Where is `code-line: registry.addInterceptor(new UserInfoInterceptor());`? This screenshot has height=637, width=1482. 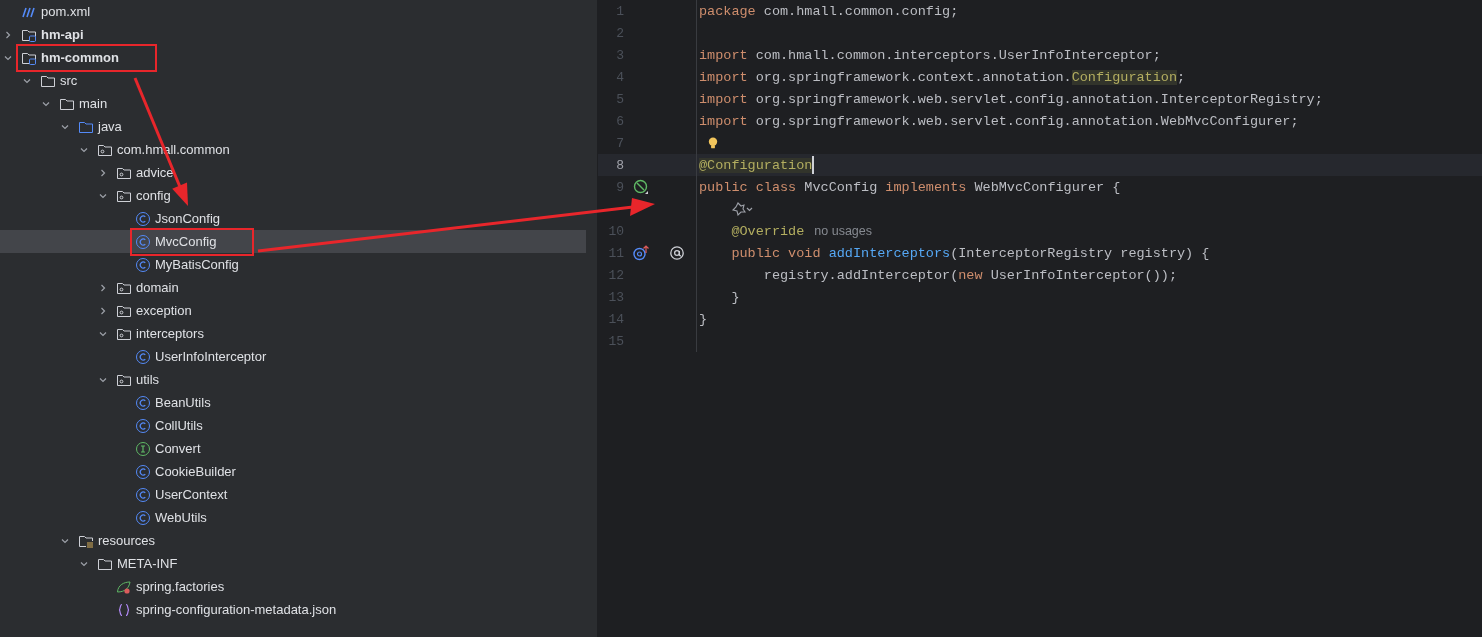 code-line: registry.addInterceptor(new UserInfoInterceptor()); is located at coordinates (969, 275).